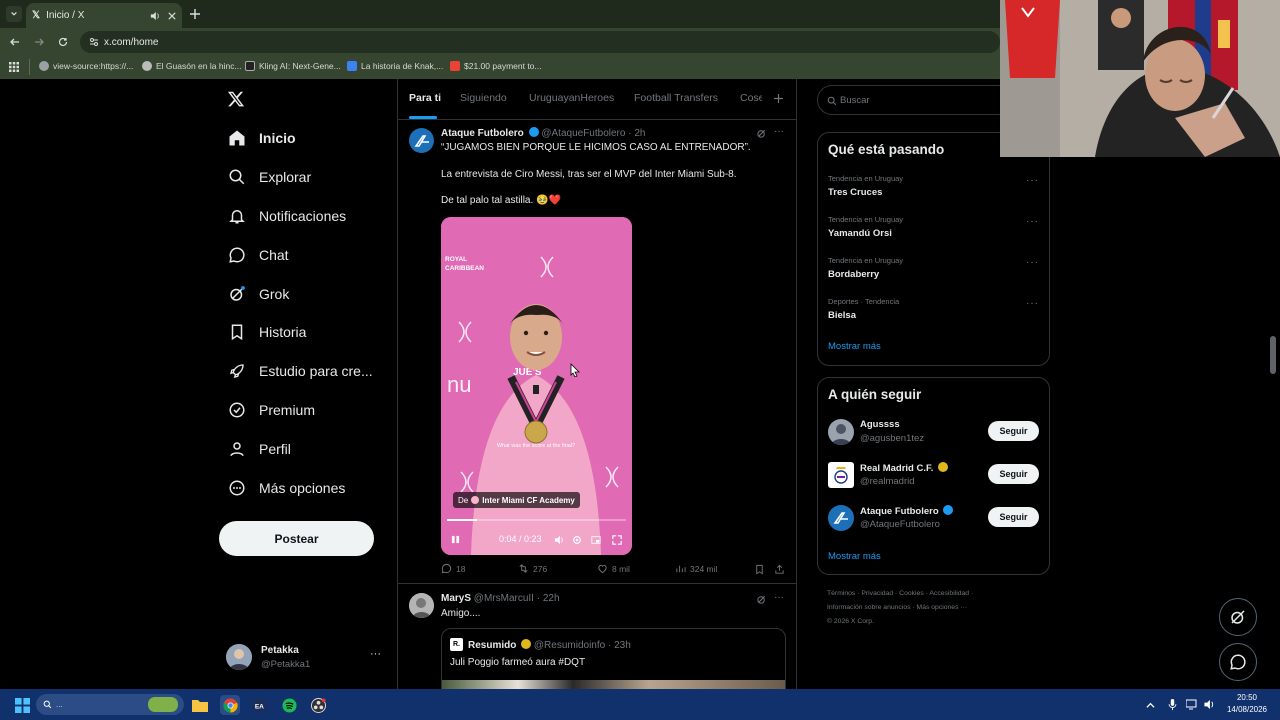 The image size is (1280, 720). What do you see at coordinates (933, 478) in the screenshot?
I see `follow-suggestion: Real Madrid C.F. @realmadrid Seguir` at bounding box center [933, 478].